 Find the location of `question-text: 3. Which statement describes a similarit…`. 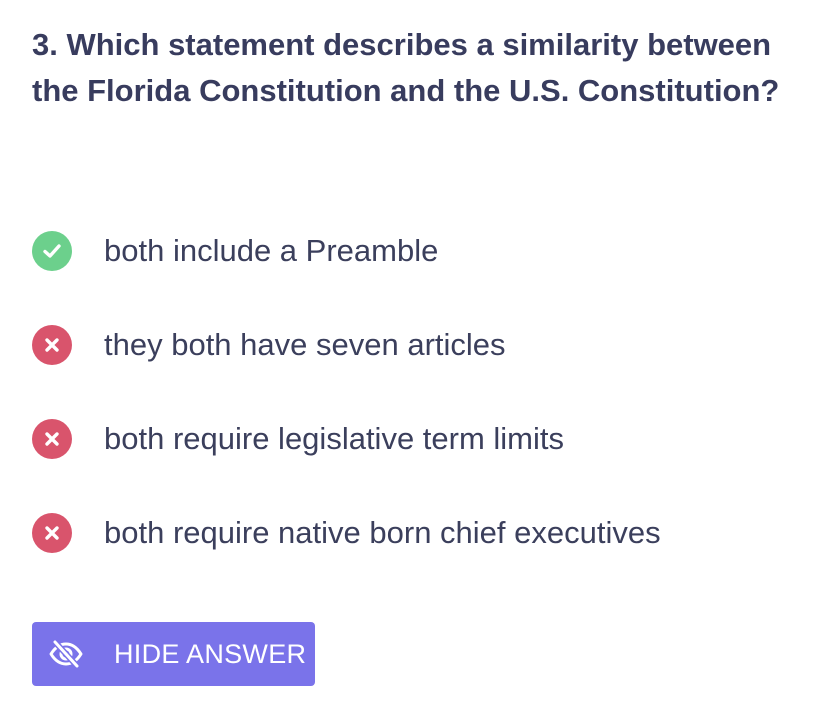

question-text: 3. Which statement describes a similarit… is located at coordinates (406, 67).